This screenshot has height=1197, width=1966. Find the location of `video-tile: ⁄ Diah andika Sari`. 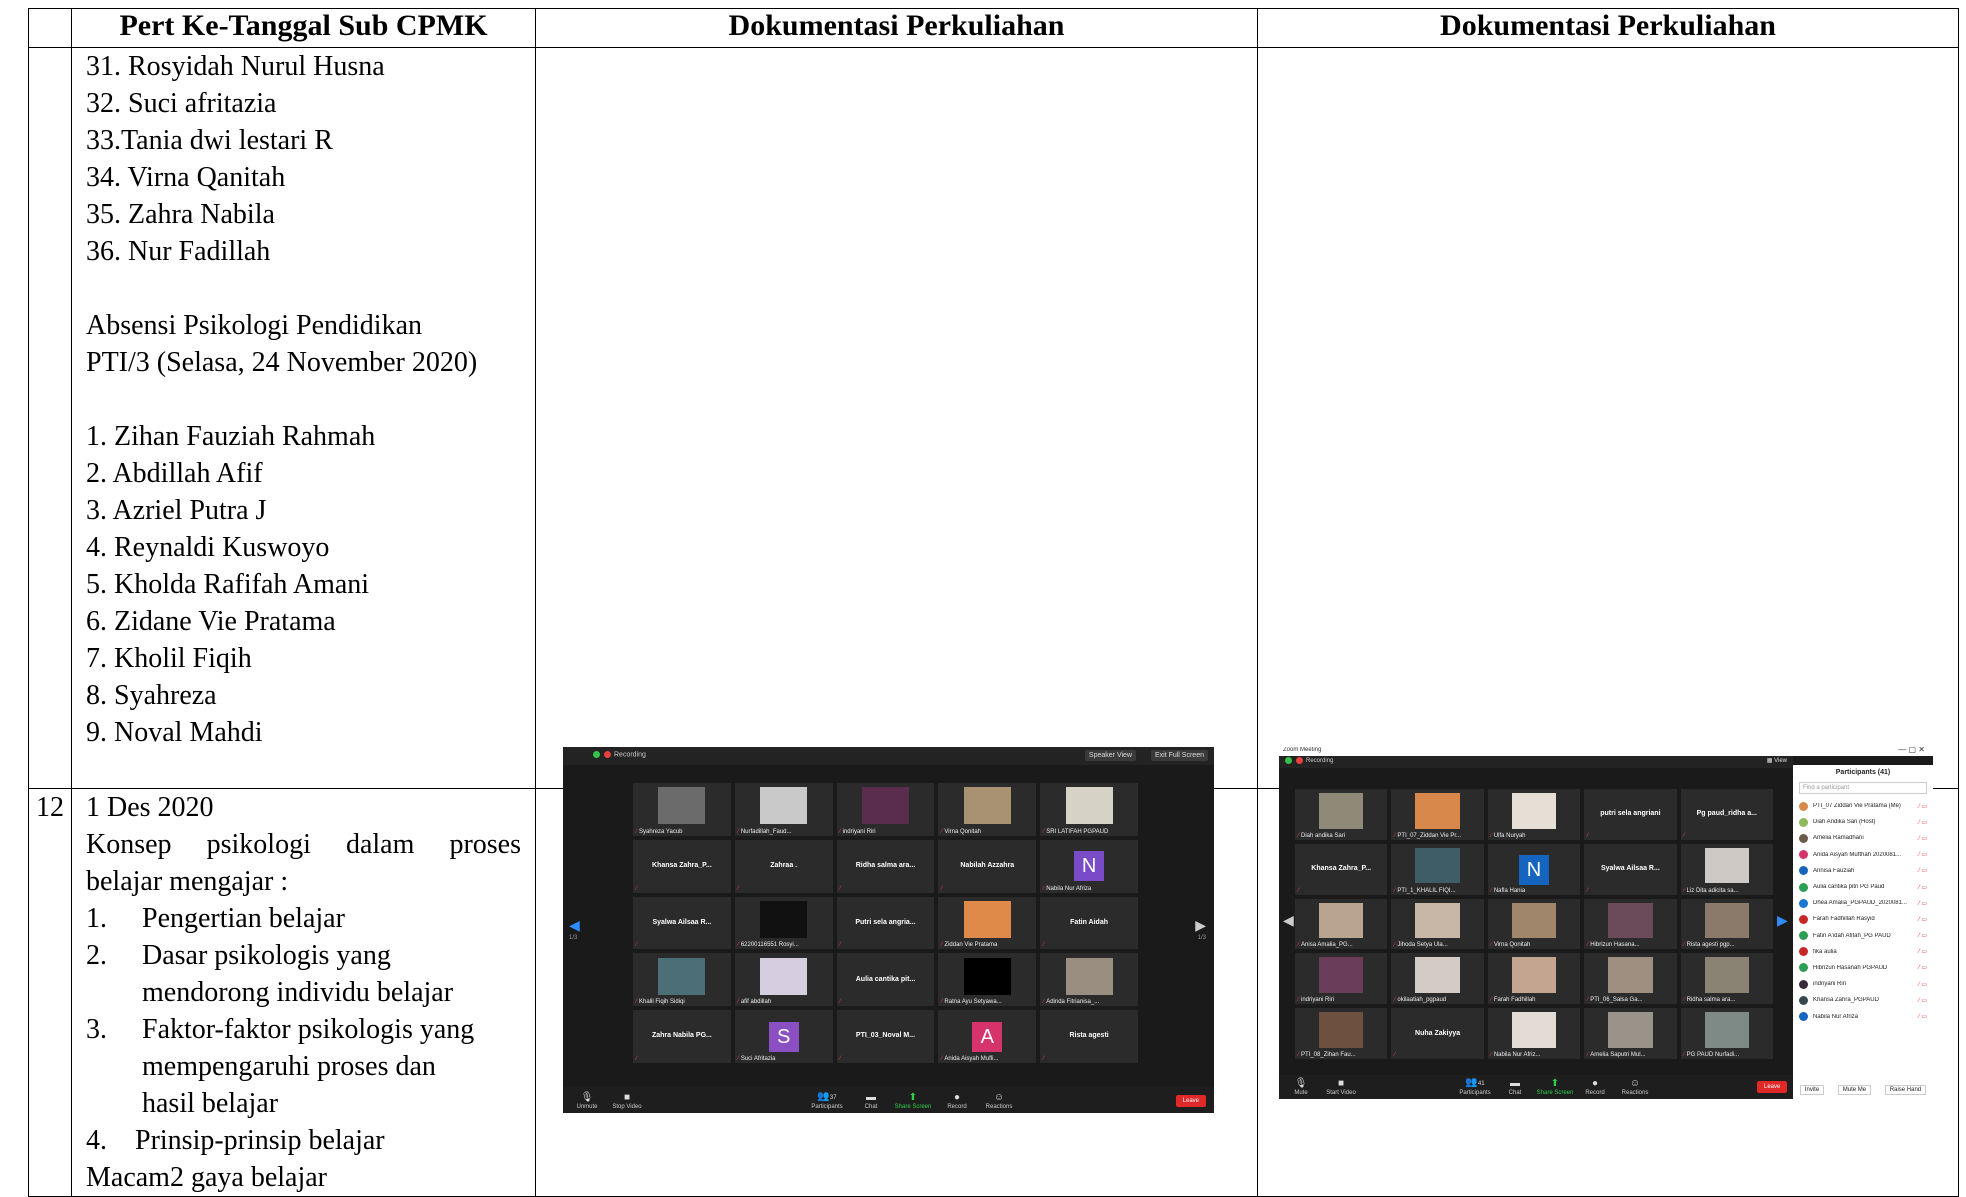

video-tile: ⁄ Diah andika Sari is located at coordinates (1341, 814).